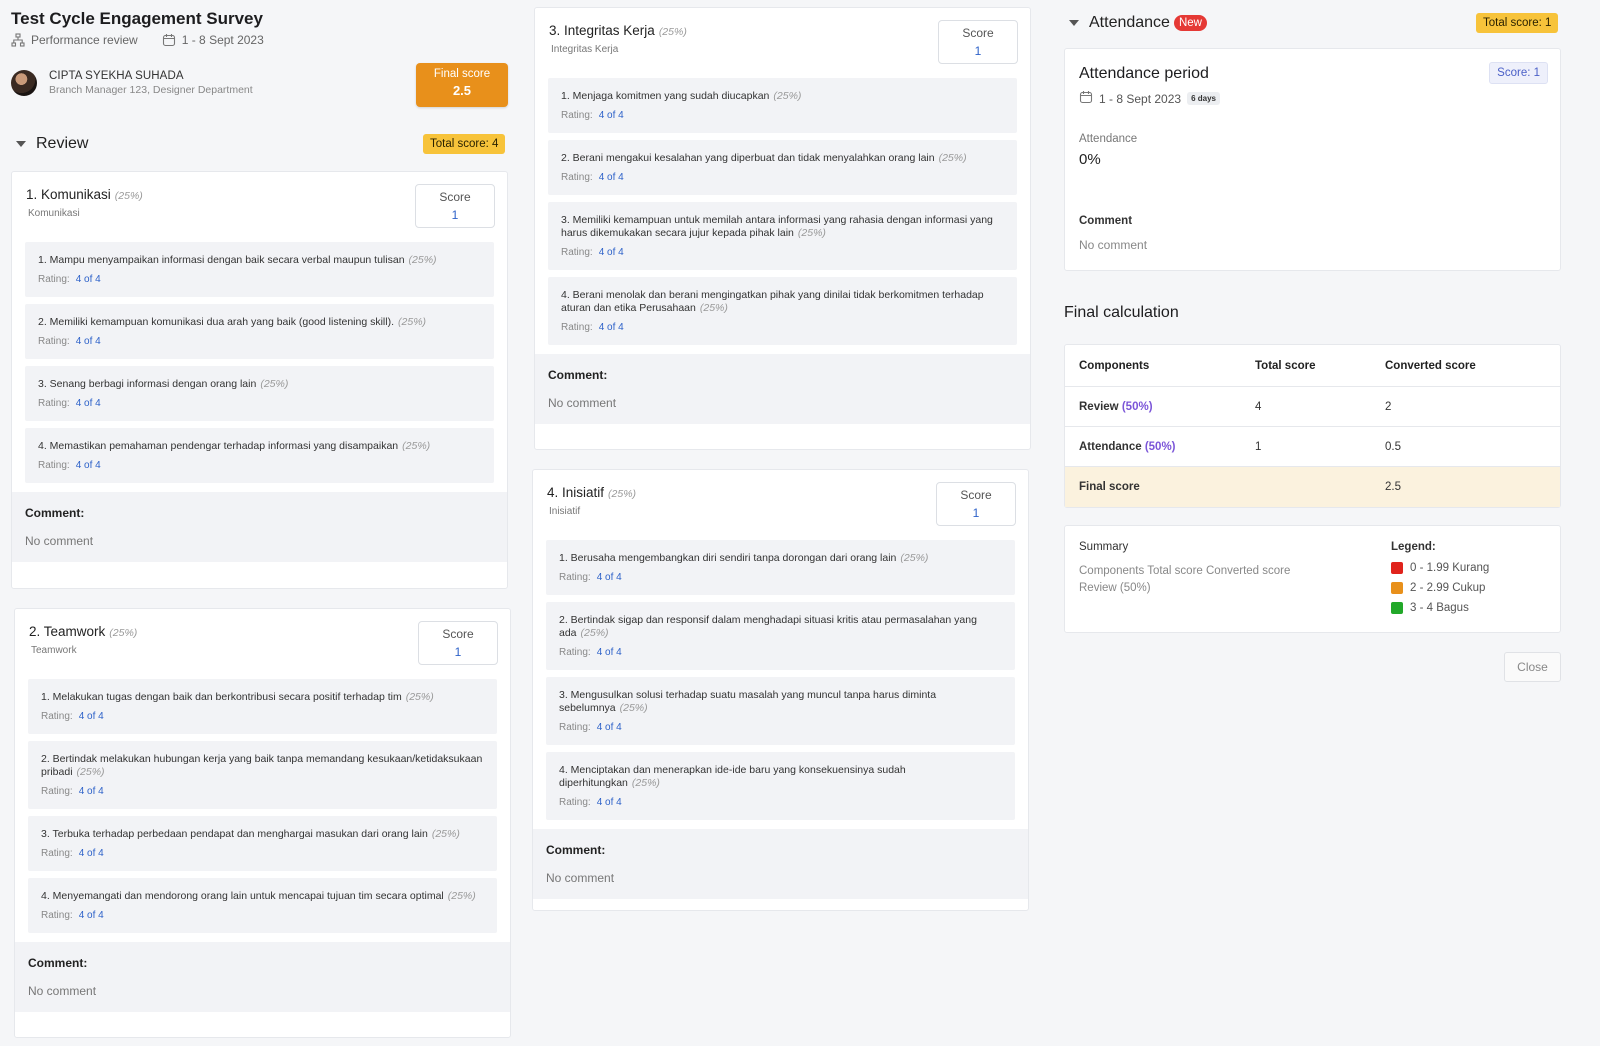 The height and width of the screenshot is (1046, 1600). I want to click on legend-item: 0 - 1.99 Kurang, so click(1440, 568).